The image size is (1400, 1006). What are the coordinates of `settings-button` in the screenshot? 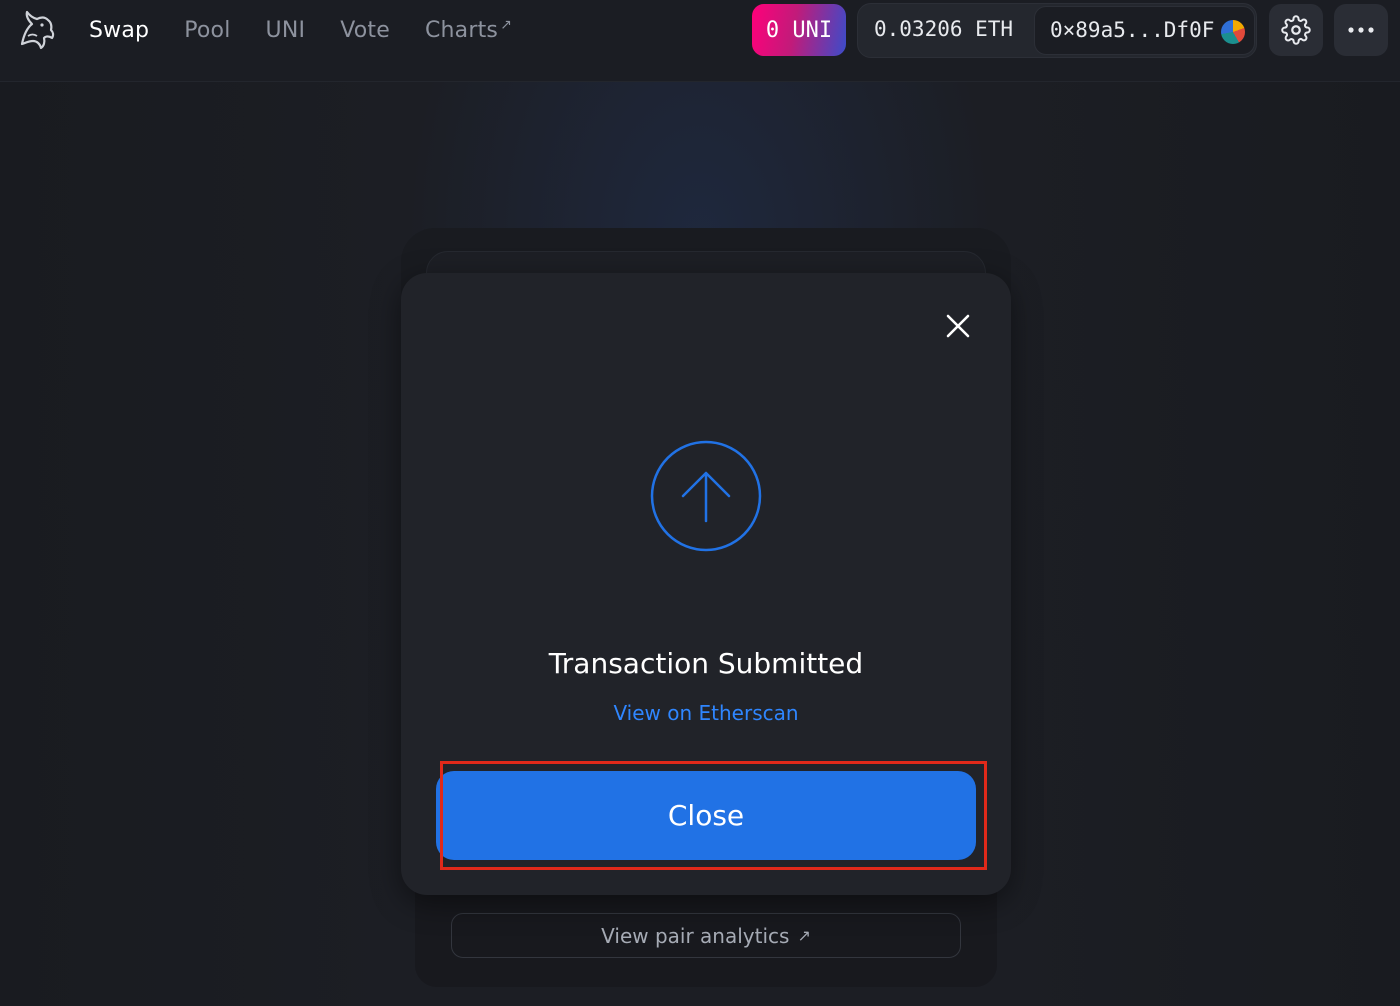 It's located at (1296, 30).